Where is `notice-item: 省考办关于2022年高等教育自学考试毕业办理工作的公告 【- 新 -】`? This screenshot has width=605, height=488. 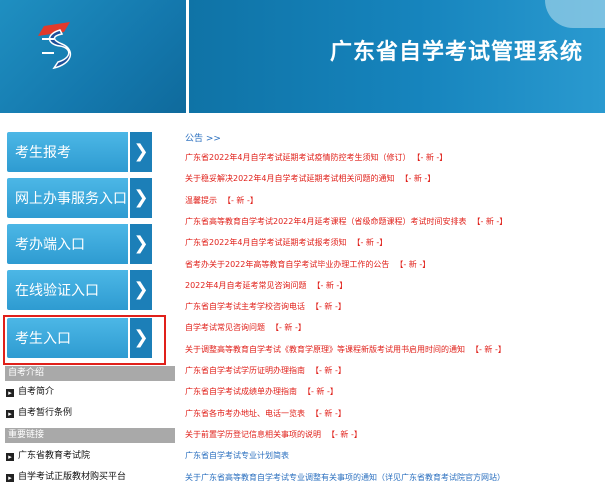
notice-item: 省考办关于2022年高等教育自学考试毕业办理工作的公告 【- 新 -】 is located at coordinates (307, 265).